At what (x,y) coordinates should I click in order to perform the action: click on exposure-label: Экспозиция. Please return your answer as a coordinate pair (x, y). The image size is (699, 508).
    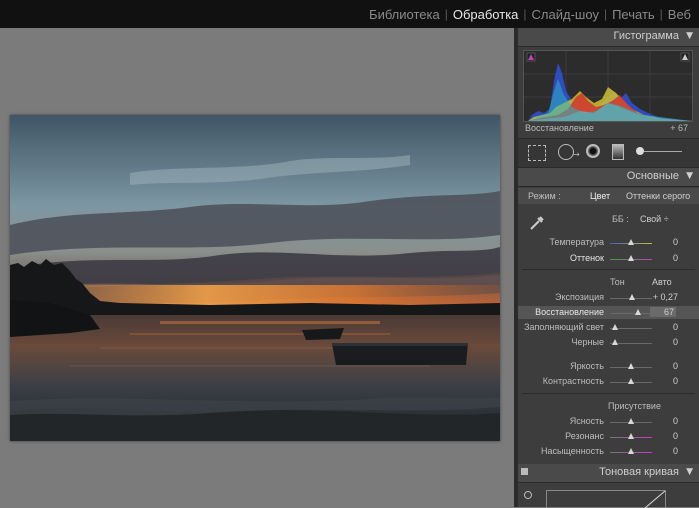
    Looking at the image, I should click on (579, 297).